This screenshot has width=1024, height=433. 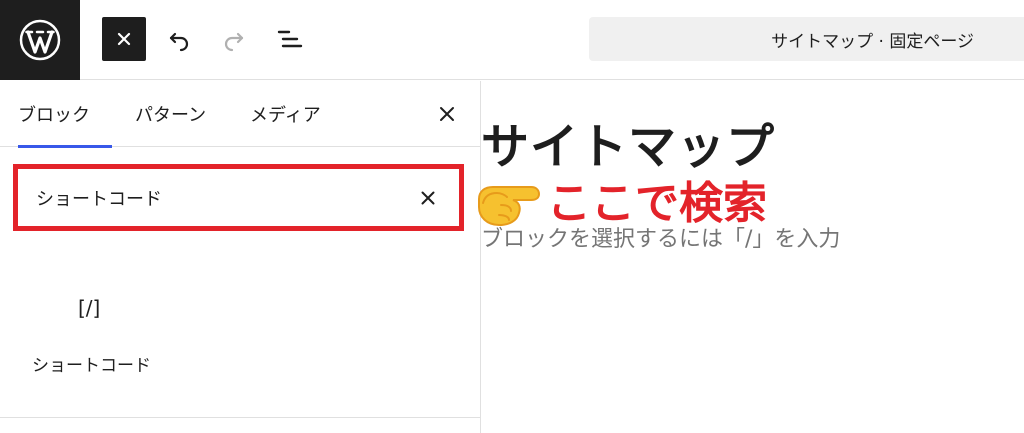 I want to click on tab-patterns: パターン, so click(x=170, y=114).